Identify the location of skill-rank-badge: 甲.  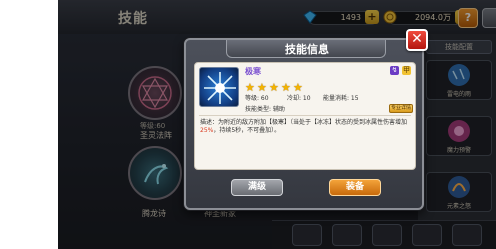
(406, 70).